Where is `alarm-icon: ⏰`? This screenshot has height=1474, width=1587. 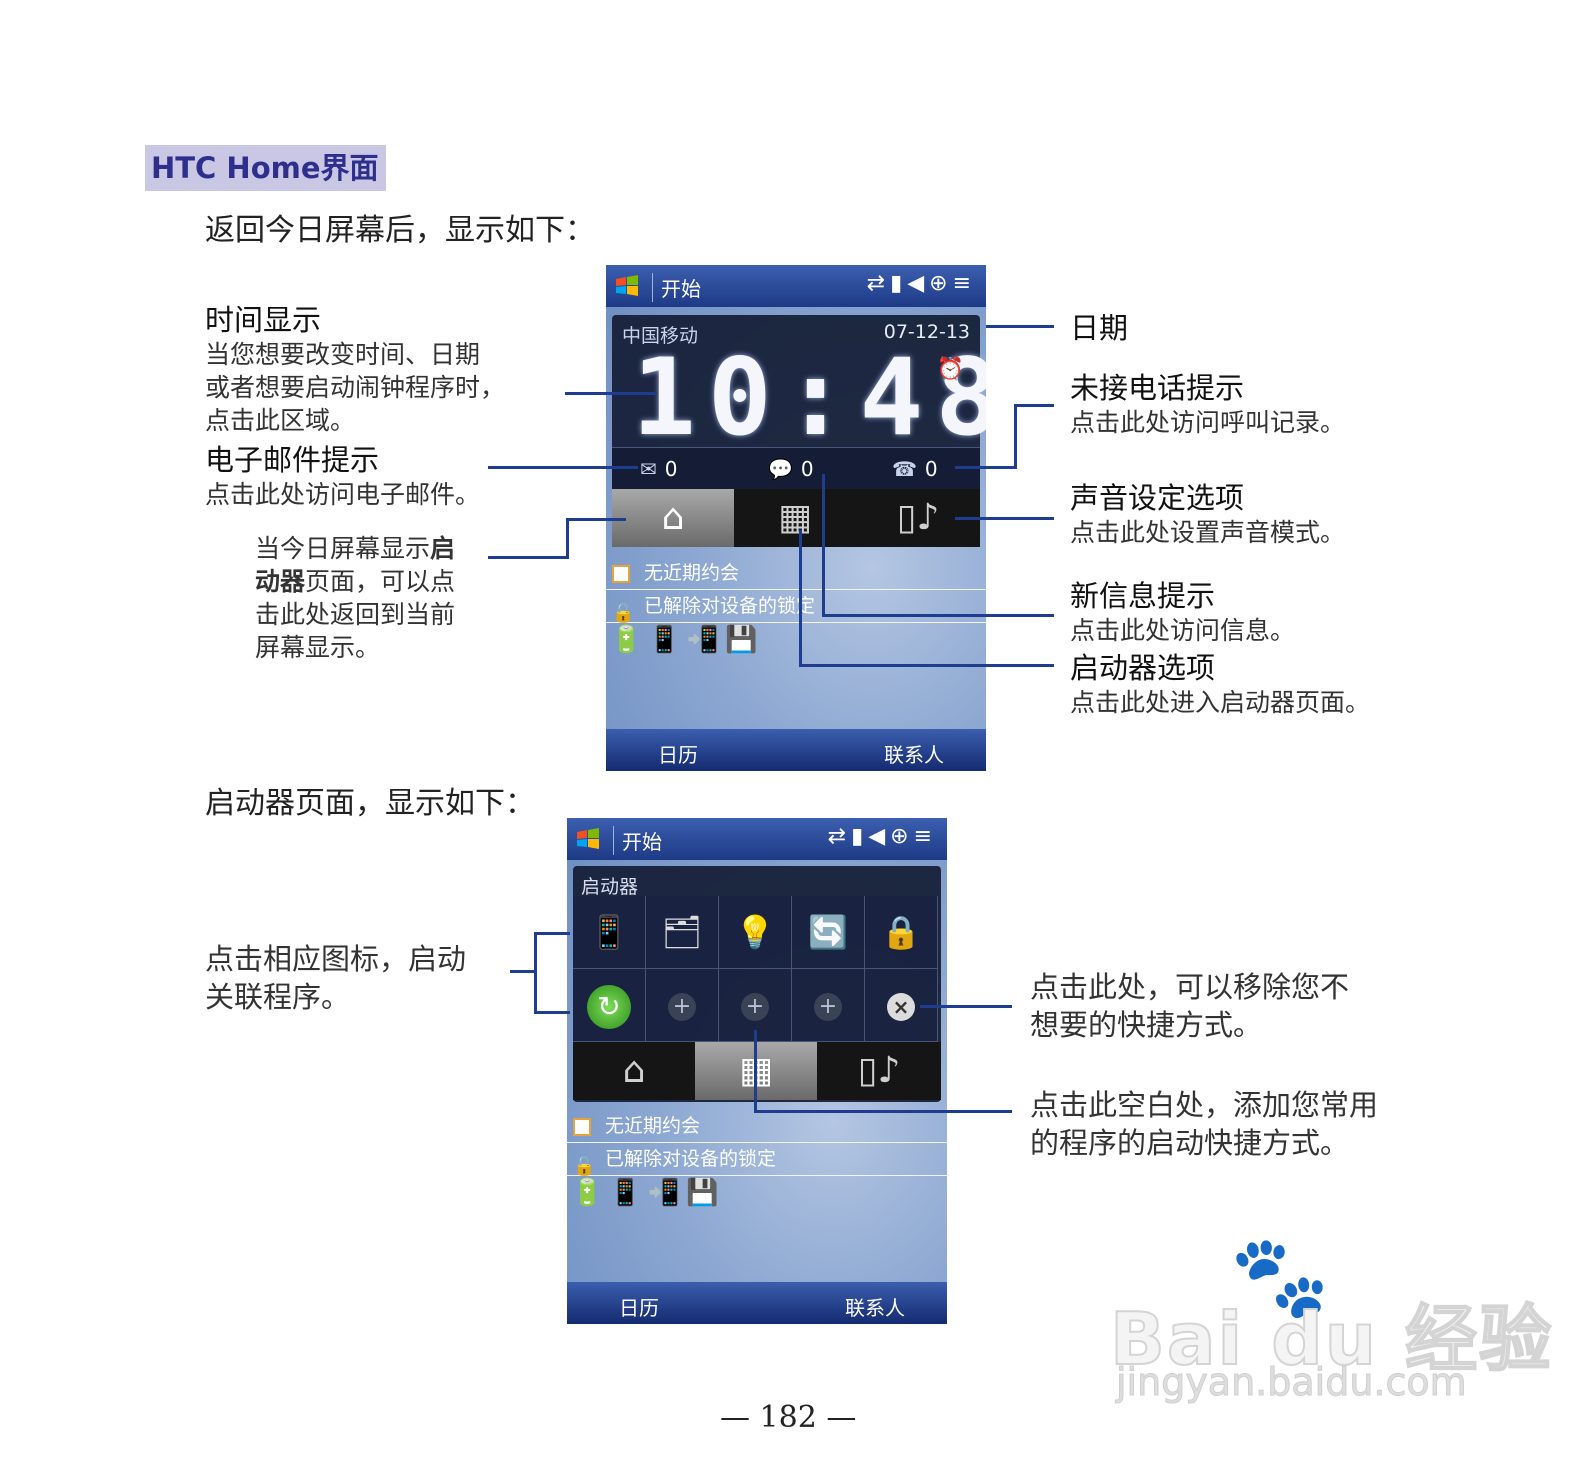
alarm-icon: ⏰ is located at coordinates (950, 369).